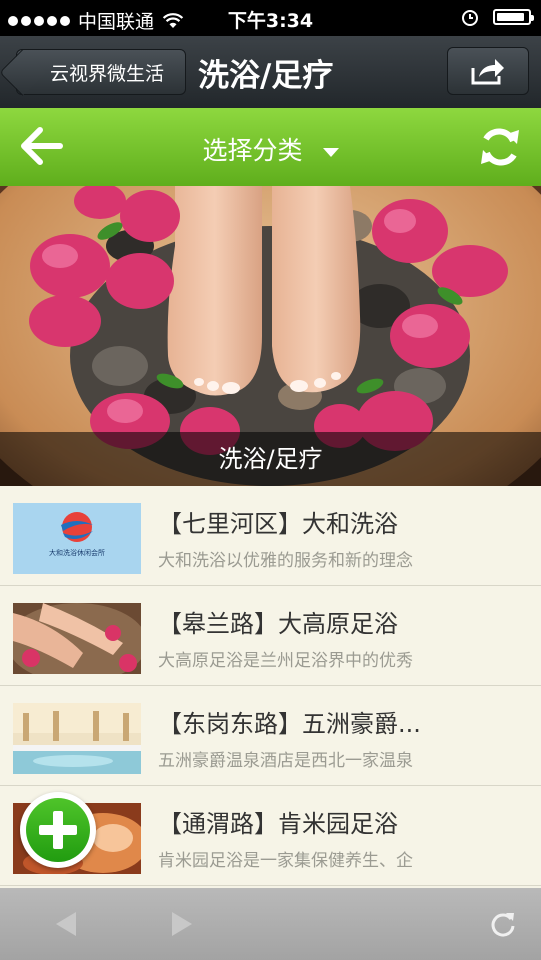  Describe the element at coordinates (503, 924) in the screenshot. I see `reload-icon` at that location.